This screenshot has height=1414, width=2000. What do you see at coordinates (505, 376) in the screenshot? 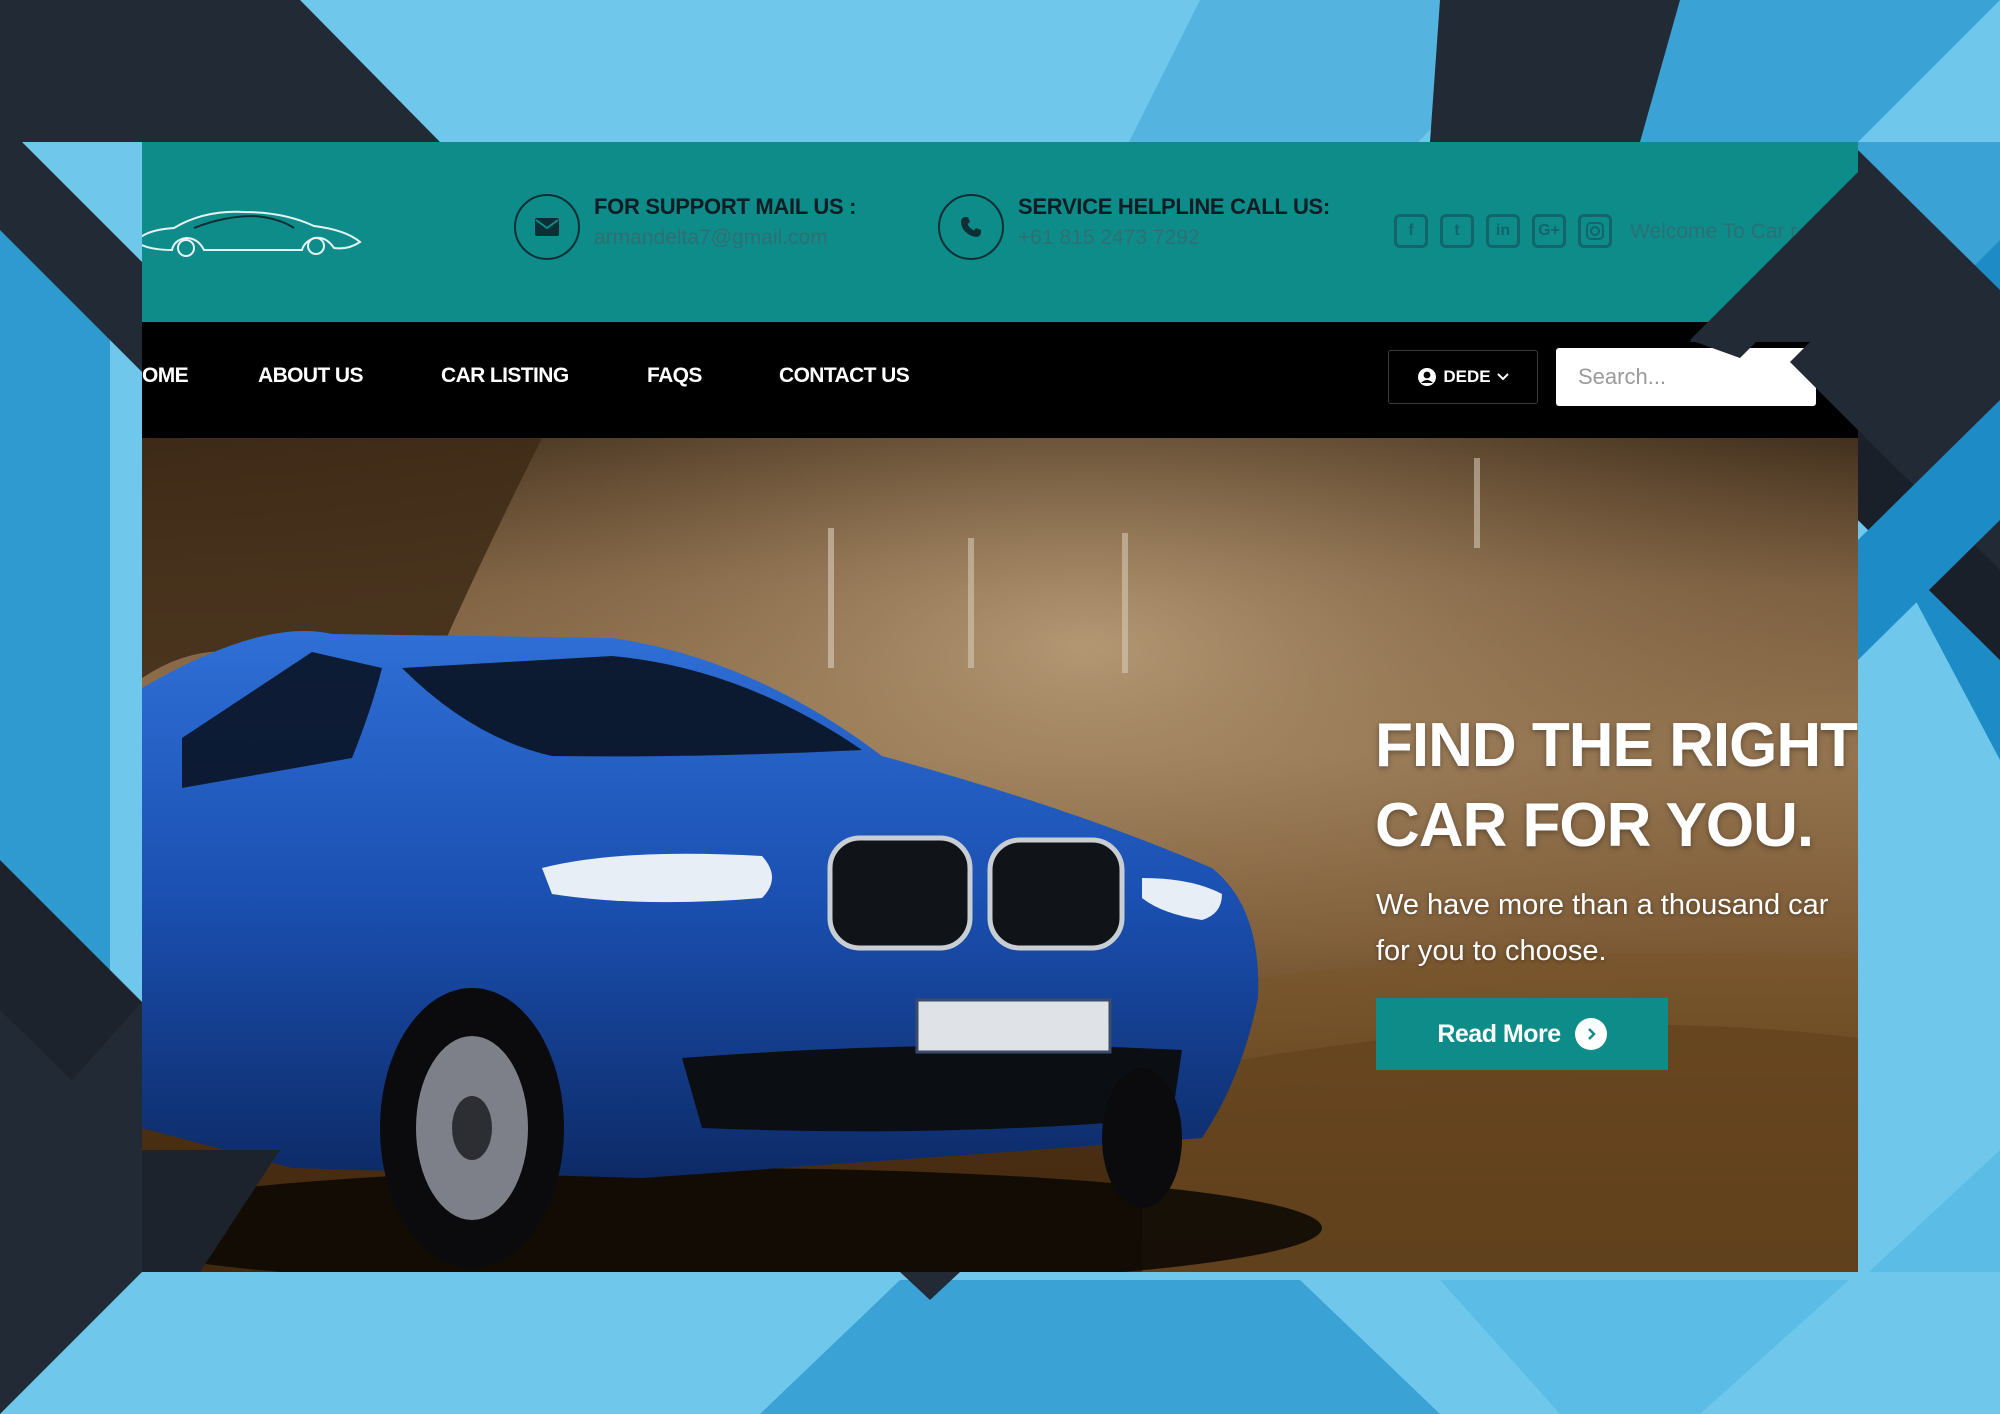
I see `nav-car-listing: CAR LISTING` at bounding box center [505, 376].